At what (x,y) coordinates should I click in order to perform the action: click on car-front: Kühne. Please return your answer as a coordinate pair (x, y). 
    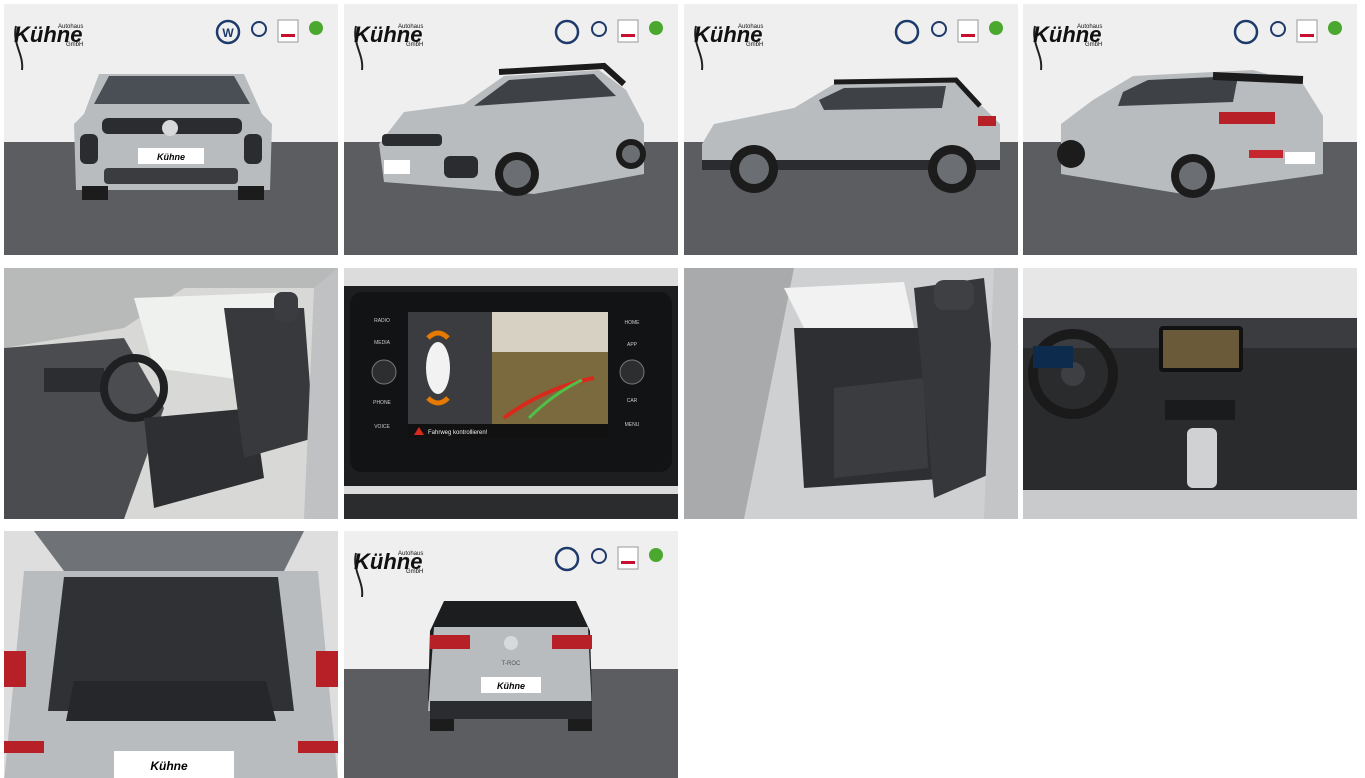
    Looking at the image, I should click on (173, 137).